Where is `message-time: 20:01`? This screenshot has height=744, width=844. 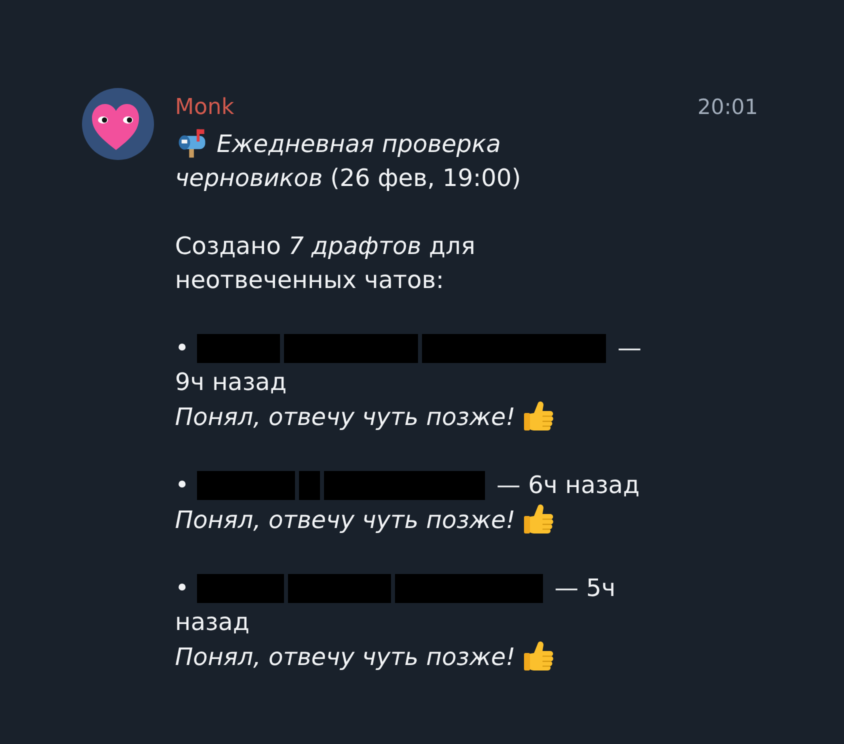
message-time: 20:01 is located at coordinates (727, 107).